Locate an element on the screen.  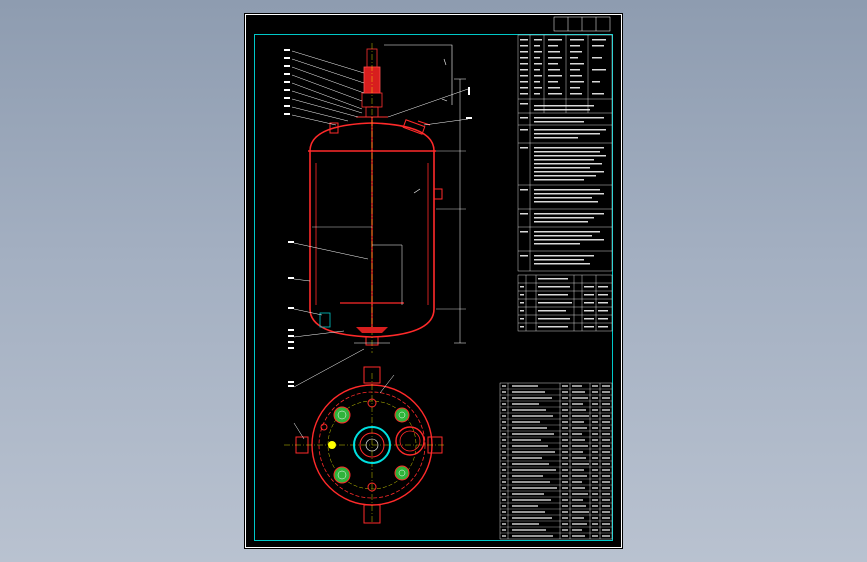
impeller is located at coordinates (372, 330).